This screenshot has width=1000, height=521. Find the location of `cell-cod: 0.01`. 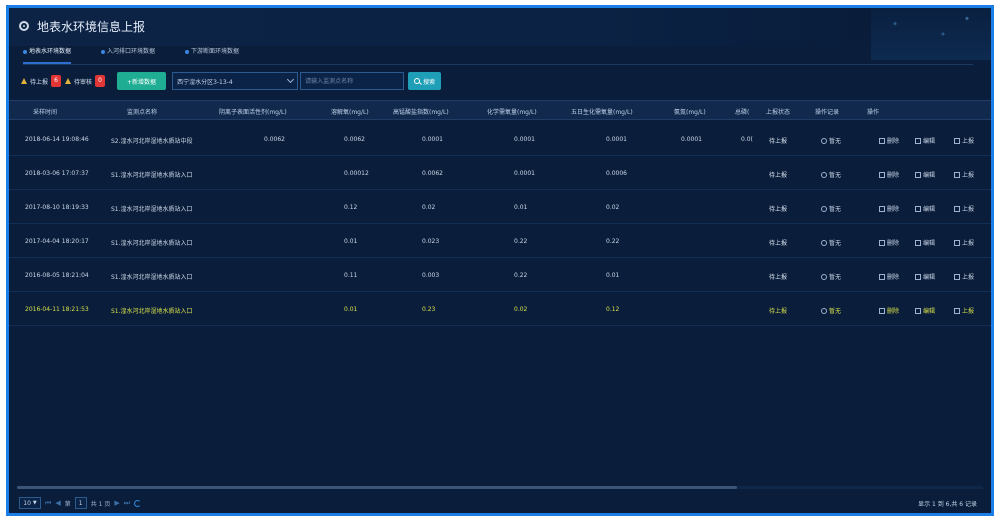

cell-cod: 0.01 is located at coordinates (521, 207).